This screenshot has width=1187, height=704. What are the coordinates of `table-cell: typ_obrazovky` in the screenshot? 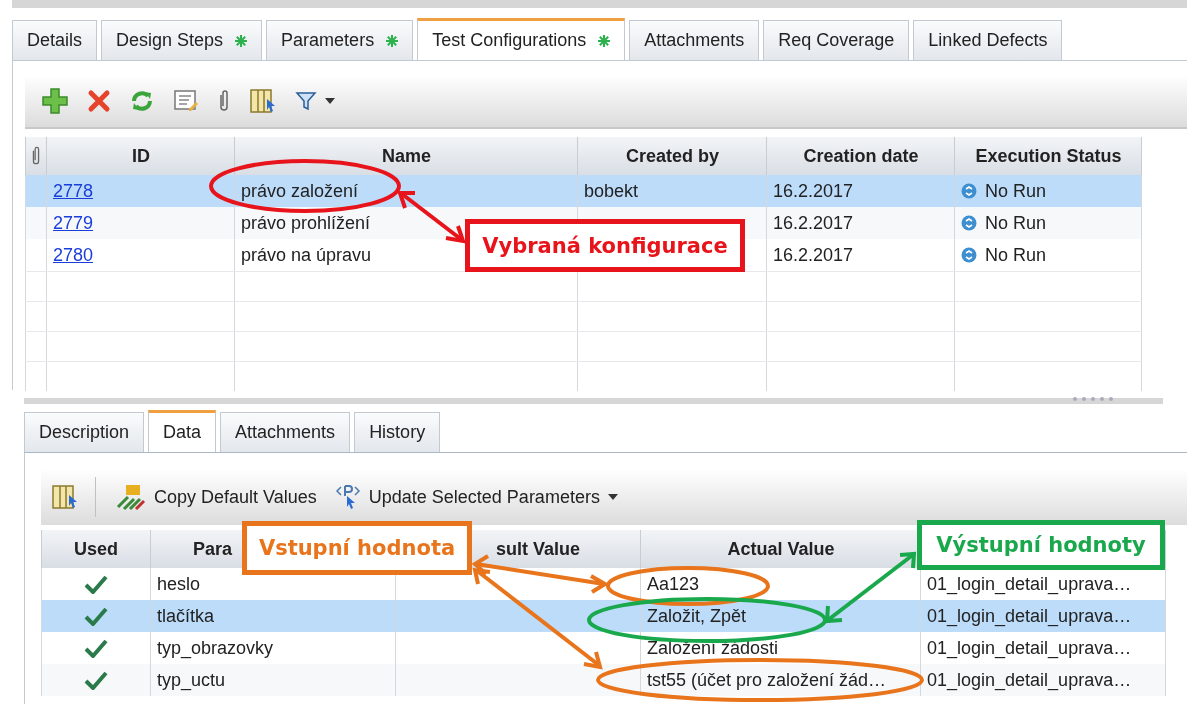 It's located at (215, 648).